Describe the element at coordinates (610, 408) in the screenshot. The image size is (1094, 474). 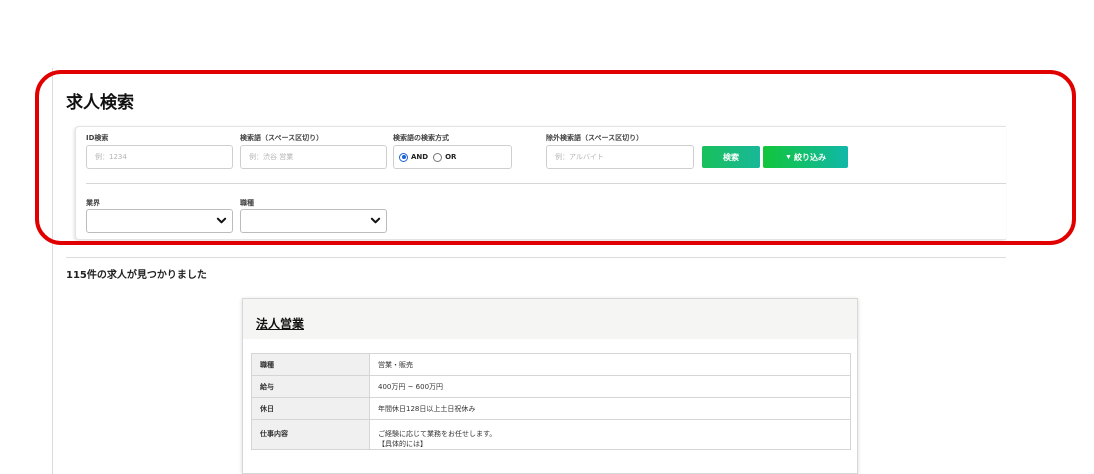
I see `job-detail-value: 年間休日128日以上土日祝休み` at that location.